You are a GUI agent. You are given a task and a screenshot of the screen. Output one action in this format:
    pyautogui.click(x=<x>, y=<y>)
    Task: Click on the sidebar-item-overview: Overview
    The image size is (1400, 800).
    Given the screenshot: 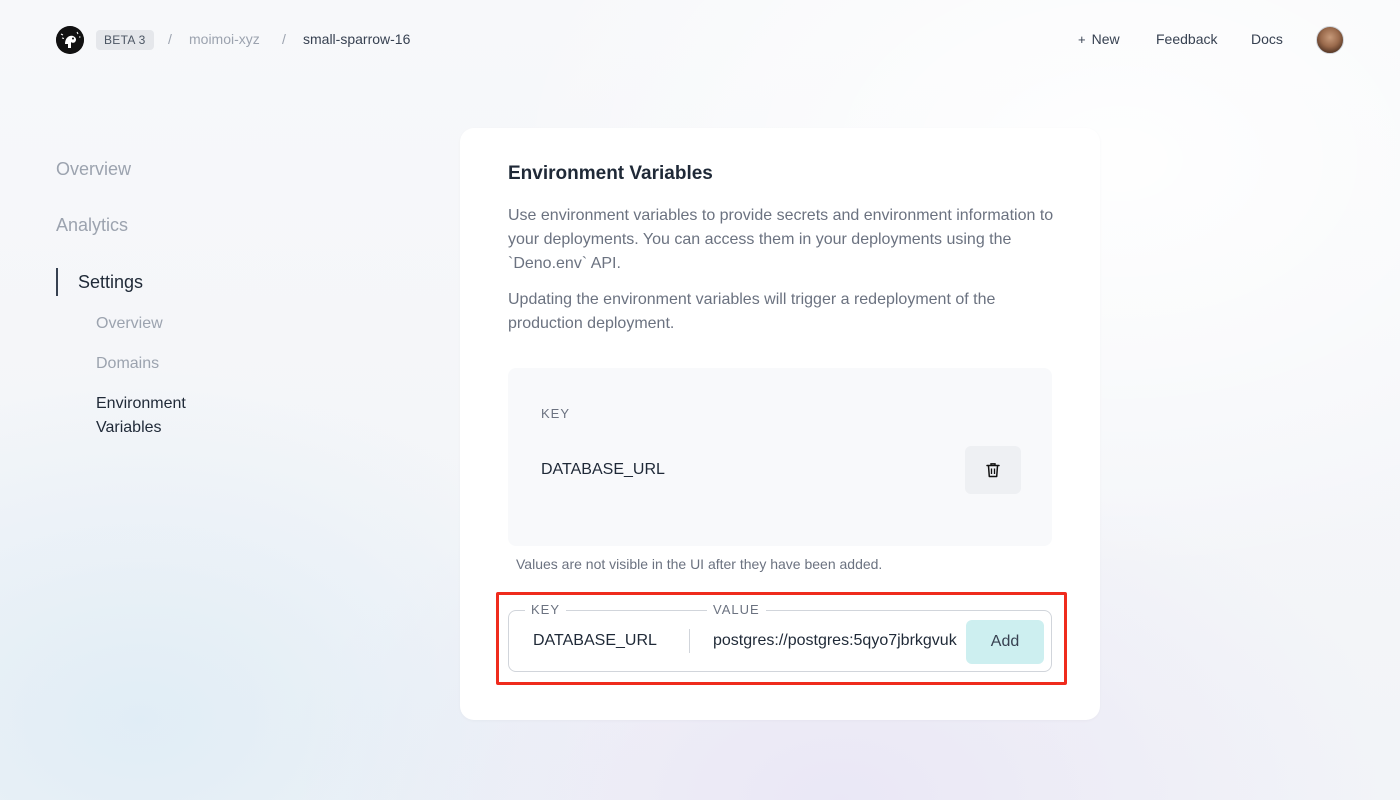 What is the action you would take?
    pyautogui.click(x=93, y=169)
    